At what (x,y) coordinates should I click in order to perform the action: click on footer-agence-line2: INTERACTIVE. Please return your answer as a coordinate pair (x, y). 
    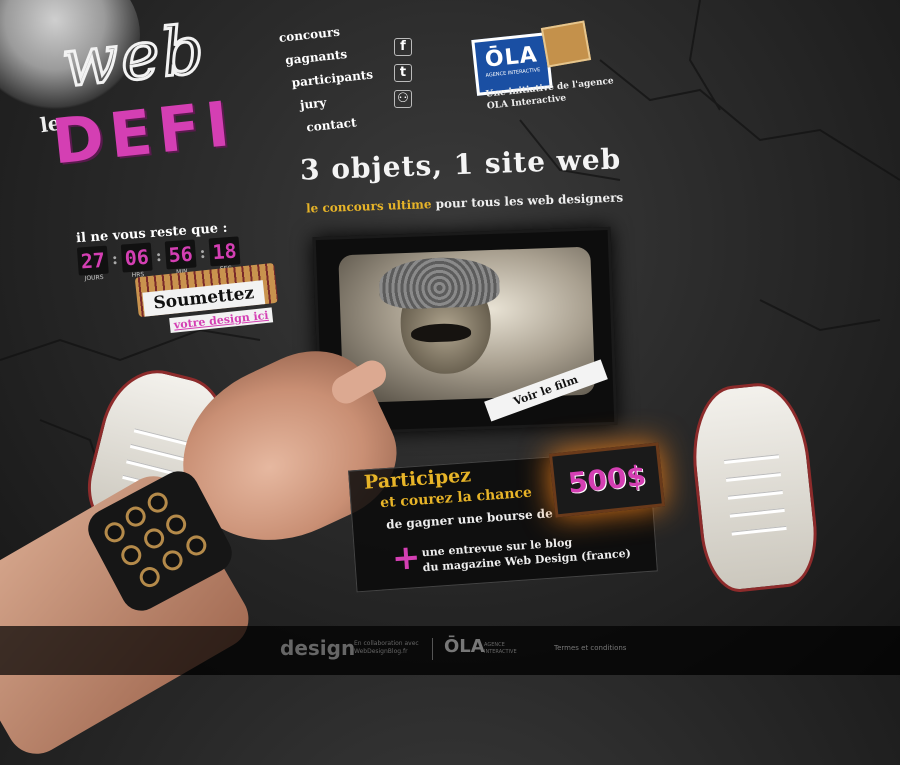
    Looking at the image, I should click on (500, 652).